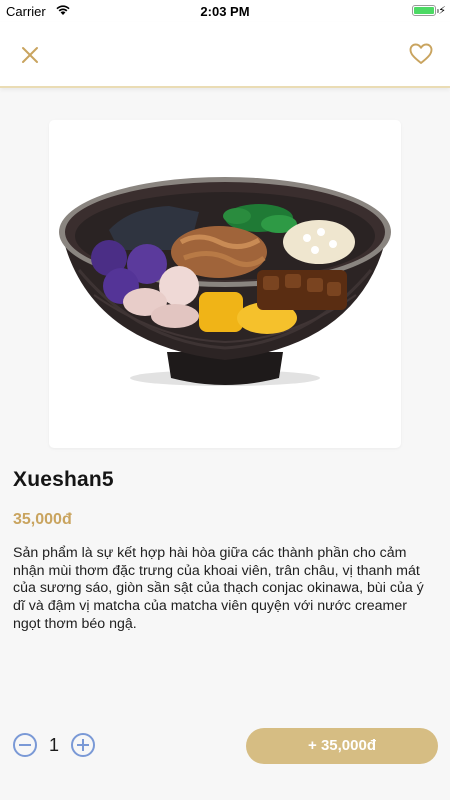 The width and height of the screenshot is (450, 800). What do you see at coordinates (83, 745) in the screenshot?
I see `plus-circle-icon` at bounding box center [83, 745].